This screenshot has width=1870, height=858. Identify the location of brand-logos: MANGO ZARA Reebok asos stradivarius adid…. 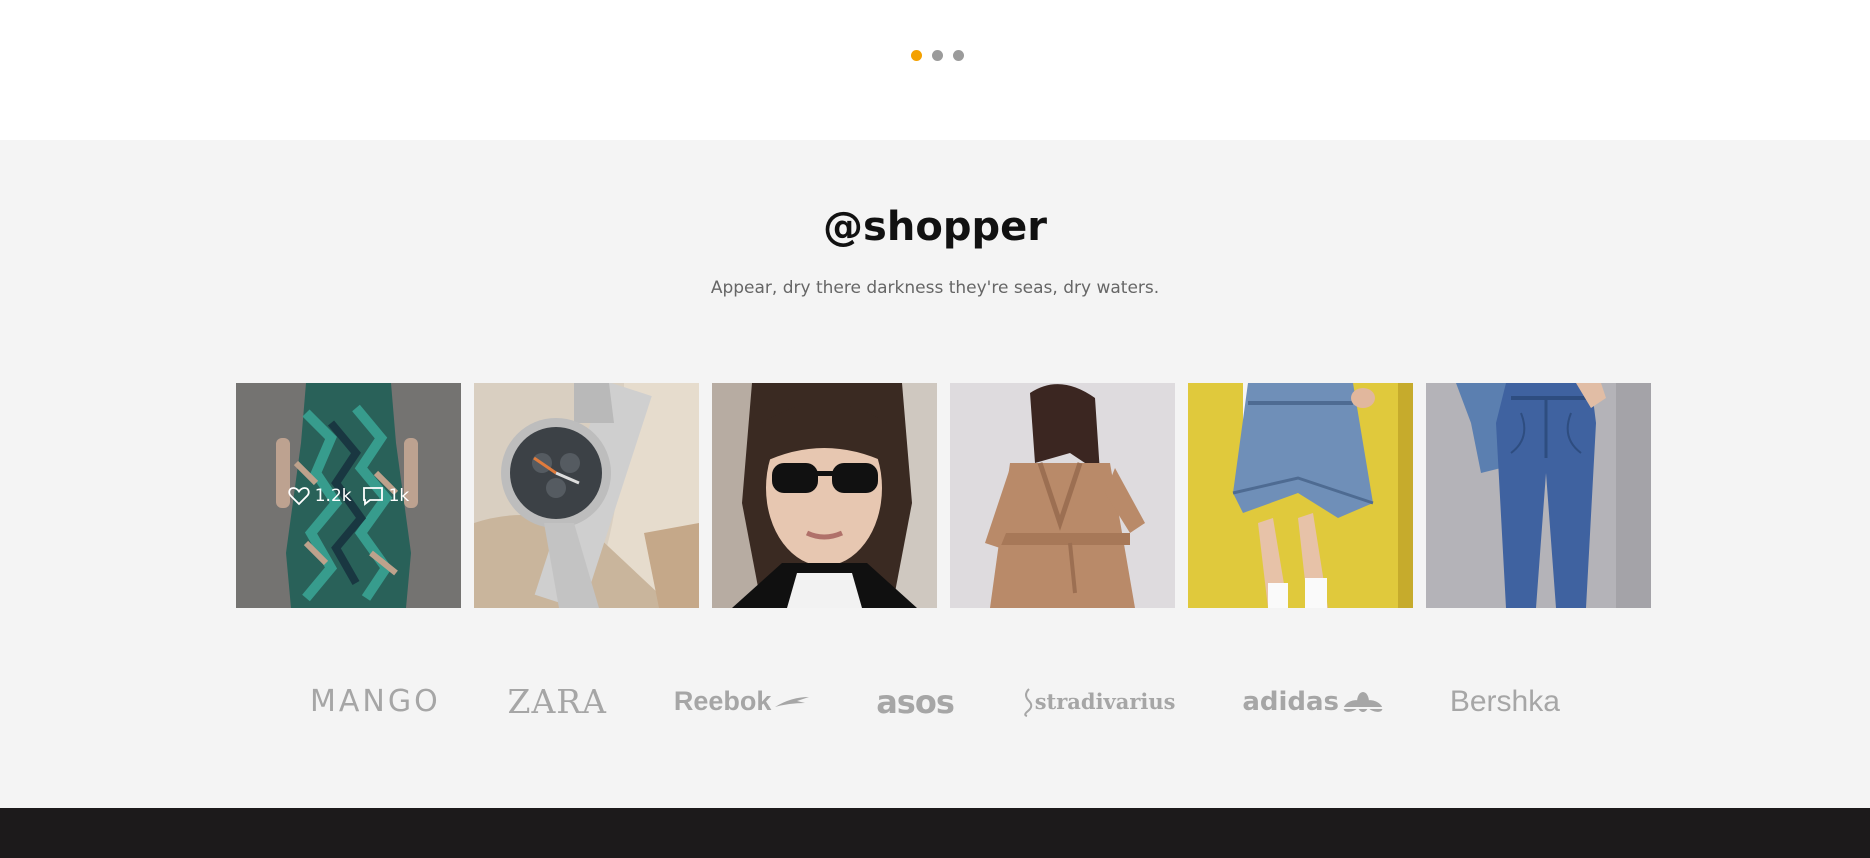
(935, 701).